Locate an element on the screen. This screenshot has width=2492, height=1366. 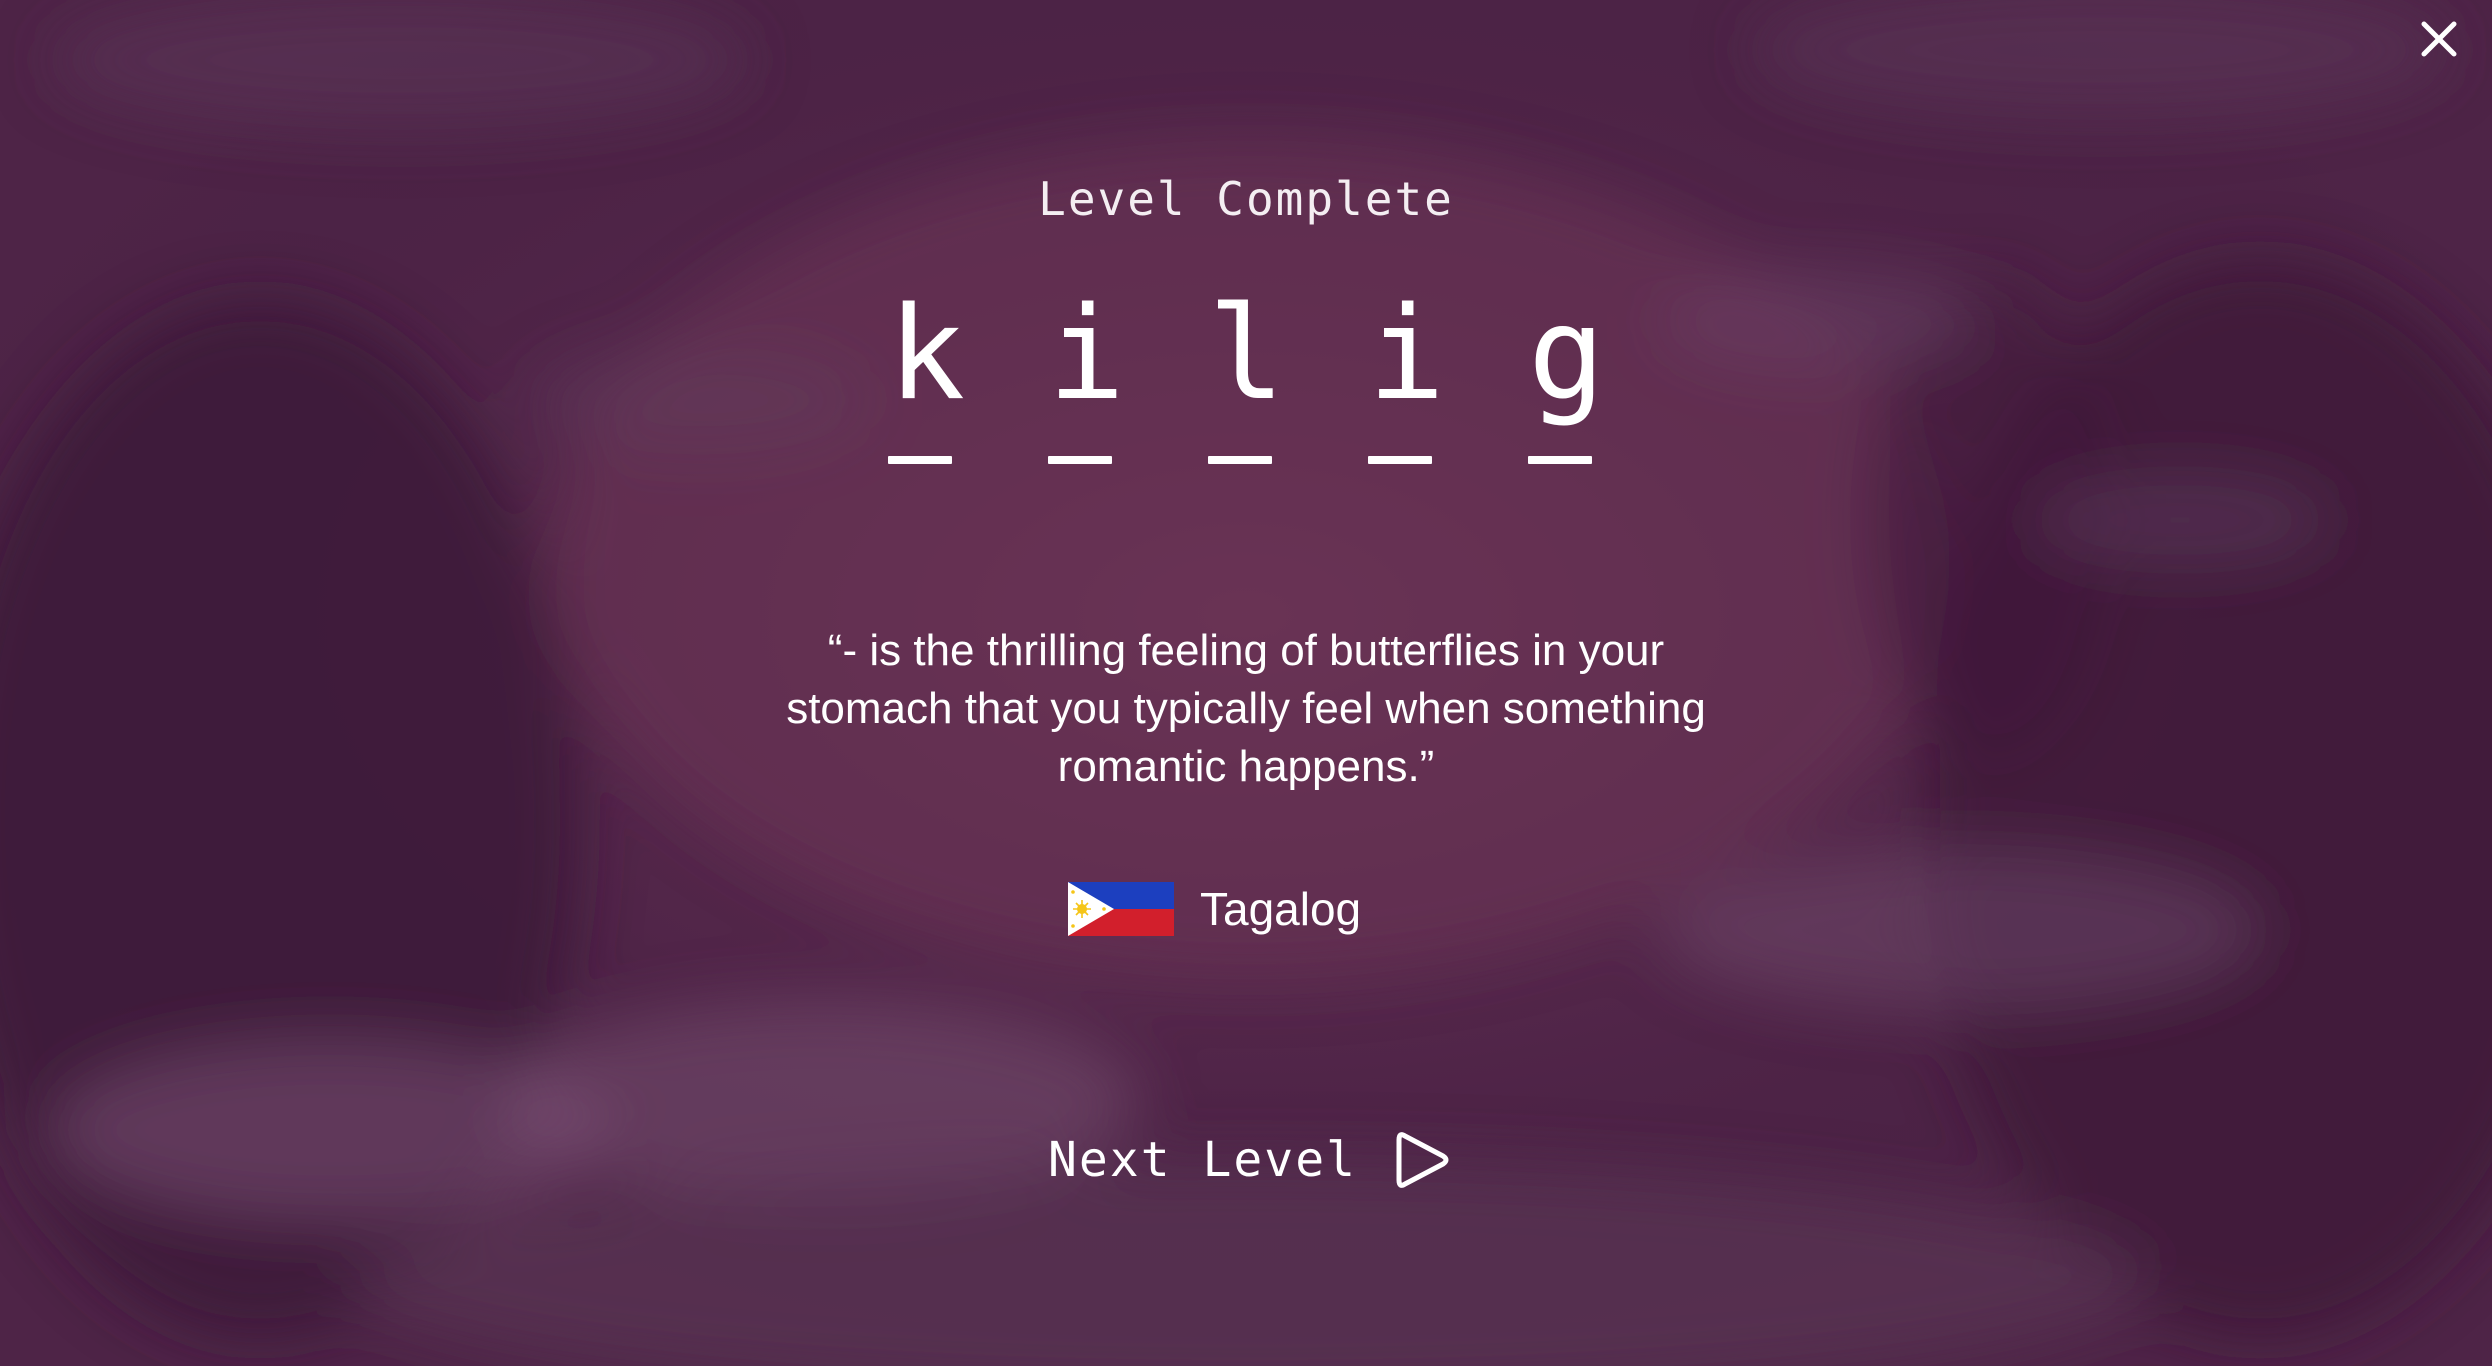
level-complete-title: Level Complete is located at coordinates (1246, 199).